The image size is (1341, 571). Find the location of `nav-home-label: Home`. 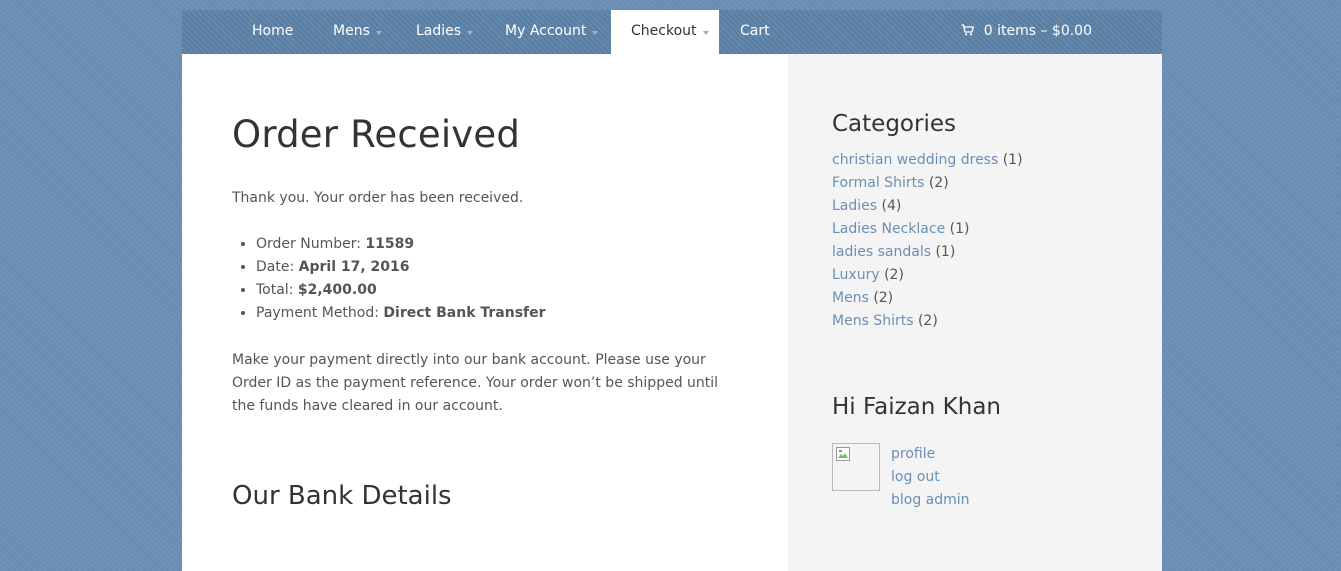

nav-home-label: Home is located at coordinates (273, 31).